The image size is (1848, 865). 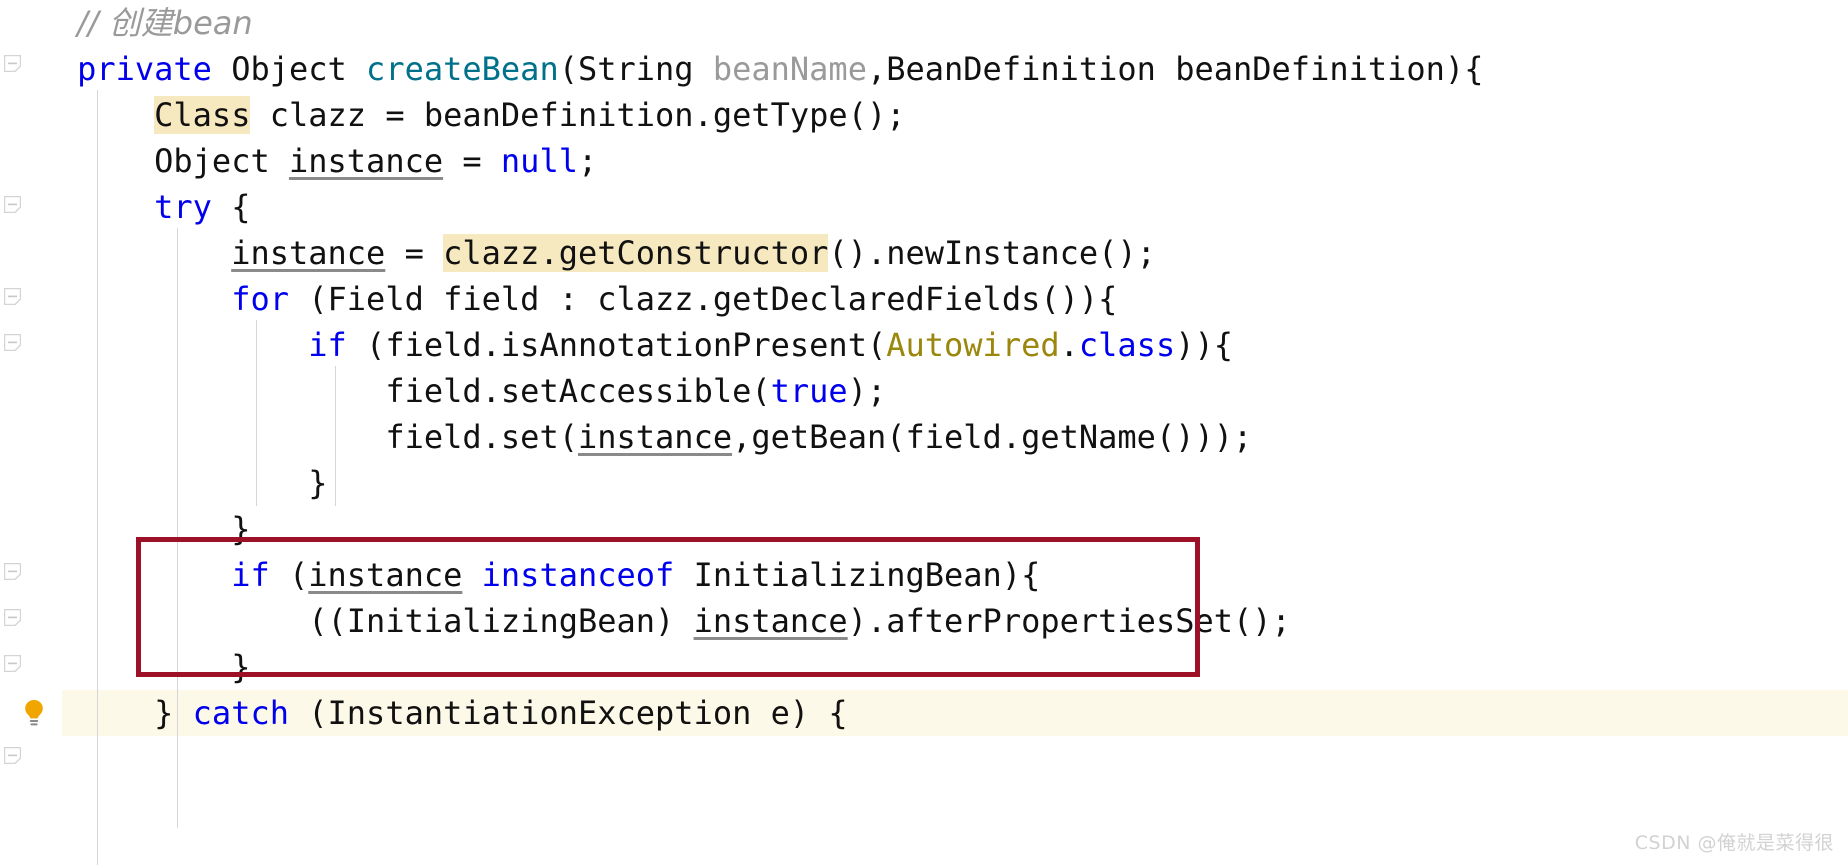 What do you see at coordinates (973, 345) in the screenshot?
I see `code-token: Autowired` at bounding box center [973, 345].